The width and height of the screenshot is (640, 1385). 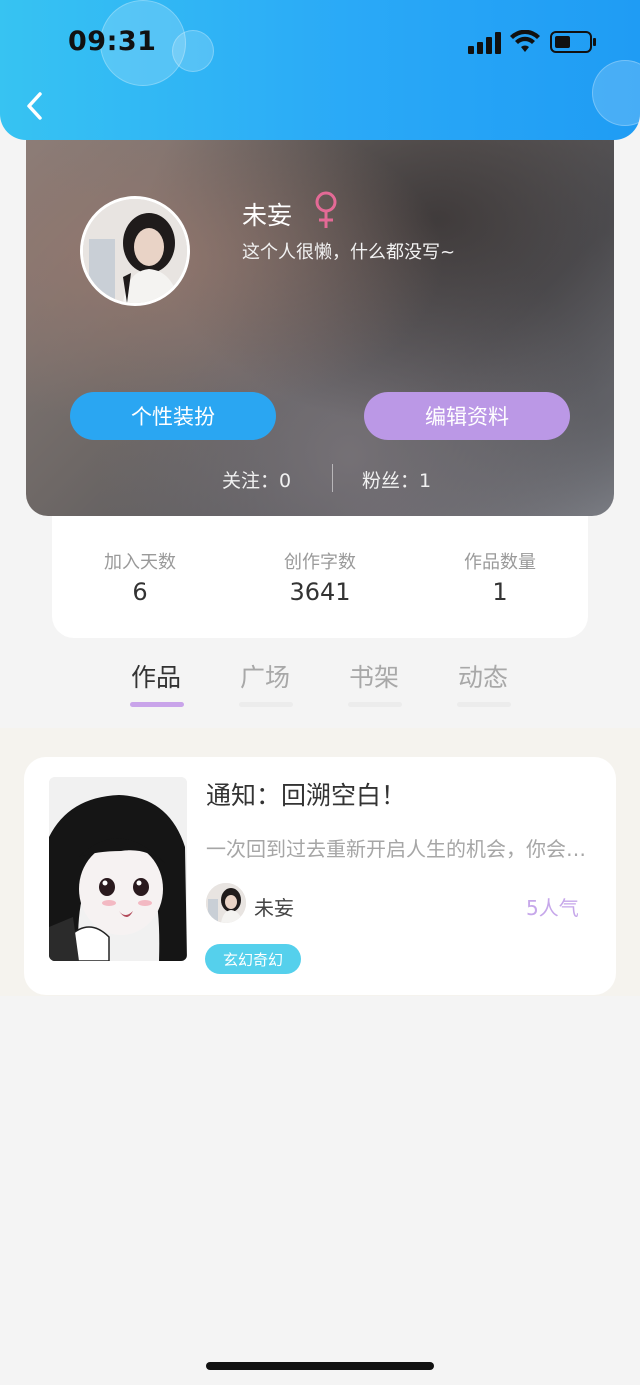 What do you see at coordinates (326, 209) in the screenshot?
I see `female-gender-icon` at bounding box center [326, 209].